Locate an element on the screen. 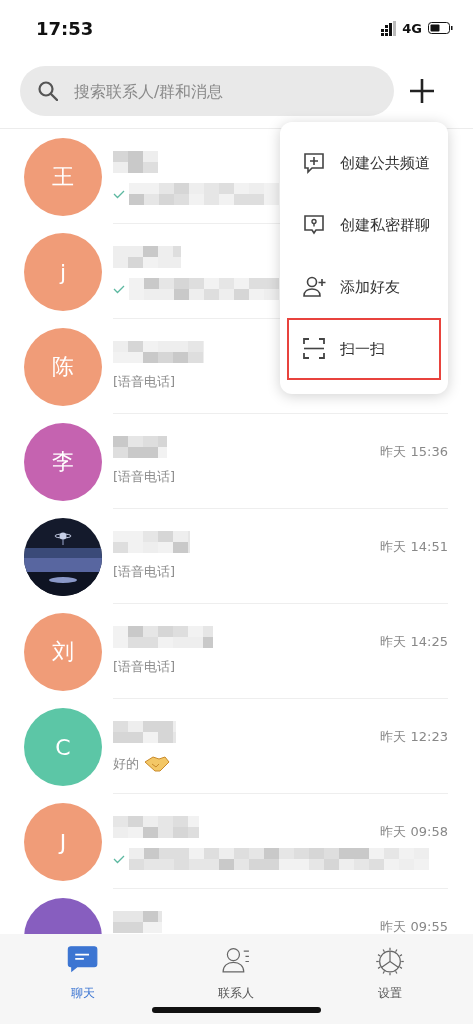  chat-time: 昨天 12:23 is located at coordinates (414, 737).